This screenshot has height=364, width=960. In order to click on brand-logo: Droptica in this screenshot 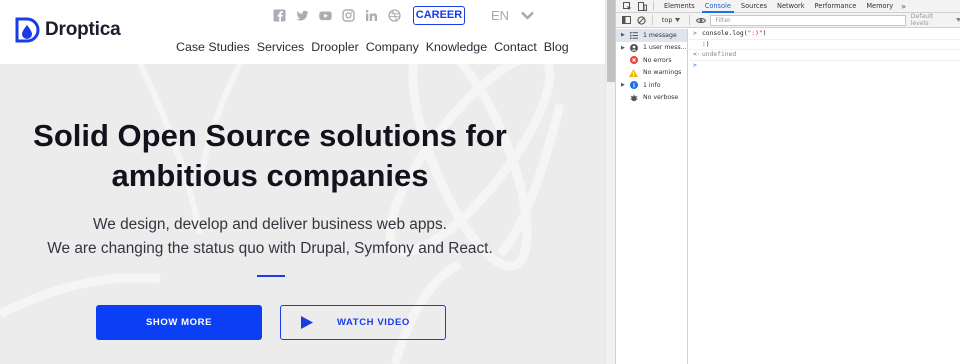, I will do `click(67, 30)`.